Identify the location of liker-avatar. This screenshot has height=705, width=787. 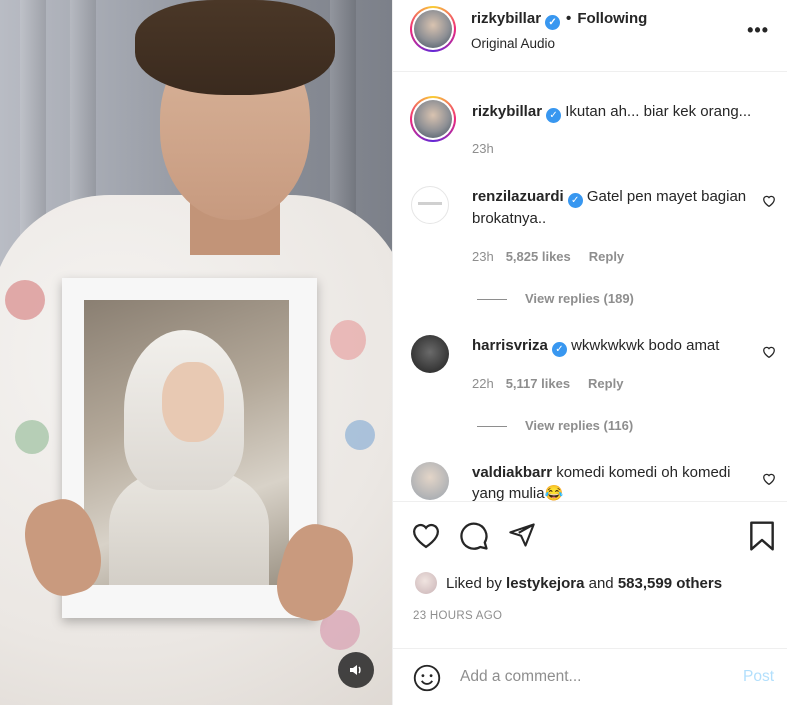
(426, 583).